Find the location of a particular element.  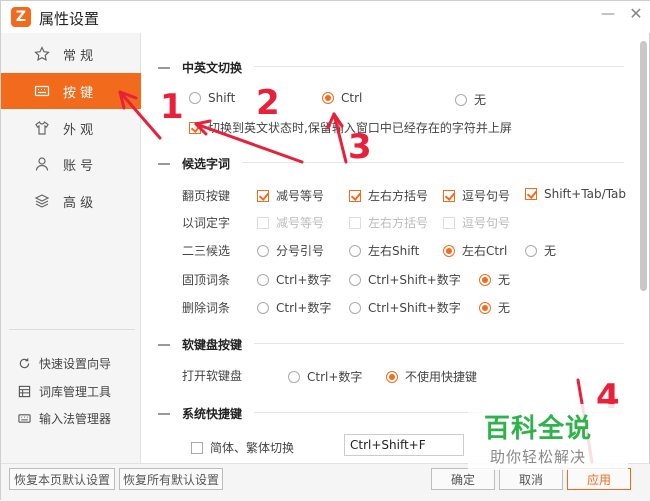

softkb-no-hotkey-radio: 不使用快捷键 is located at coordinates (431, 376).